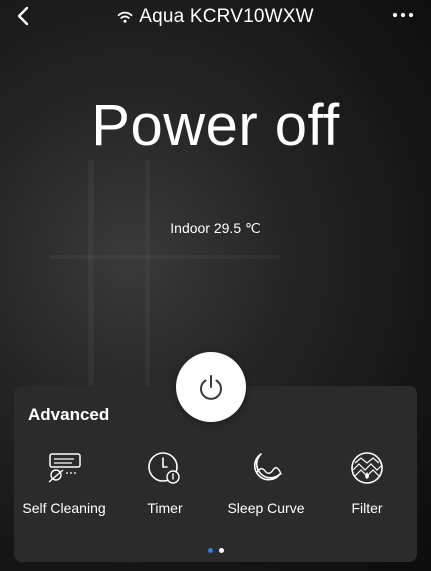 The image size is (431, 571). Describe the element at coordinates (266, 508) in the screenshot. I see `sleep-curve-label: Sleep Curve` at that location.